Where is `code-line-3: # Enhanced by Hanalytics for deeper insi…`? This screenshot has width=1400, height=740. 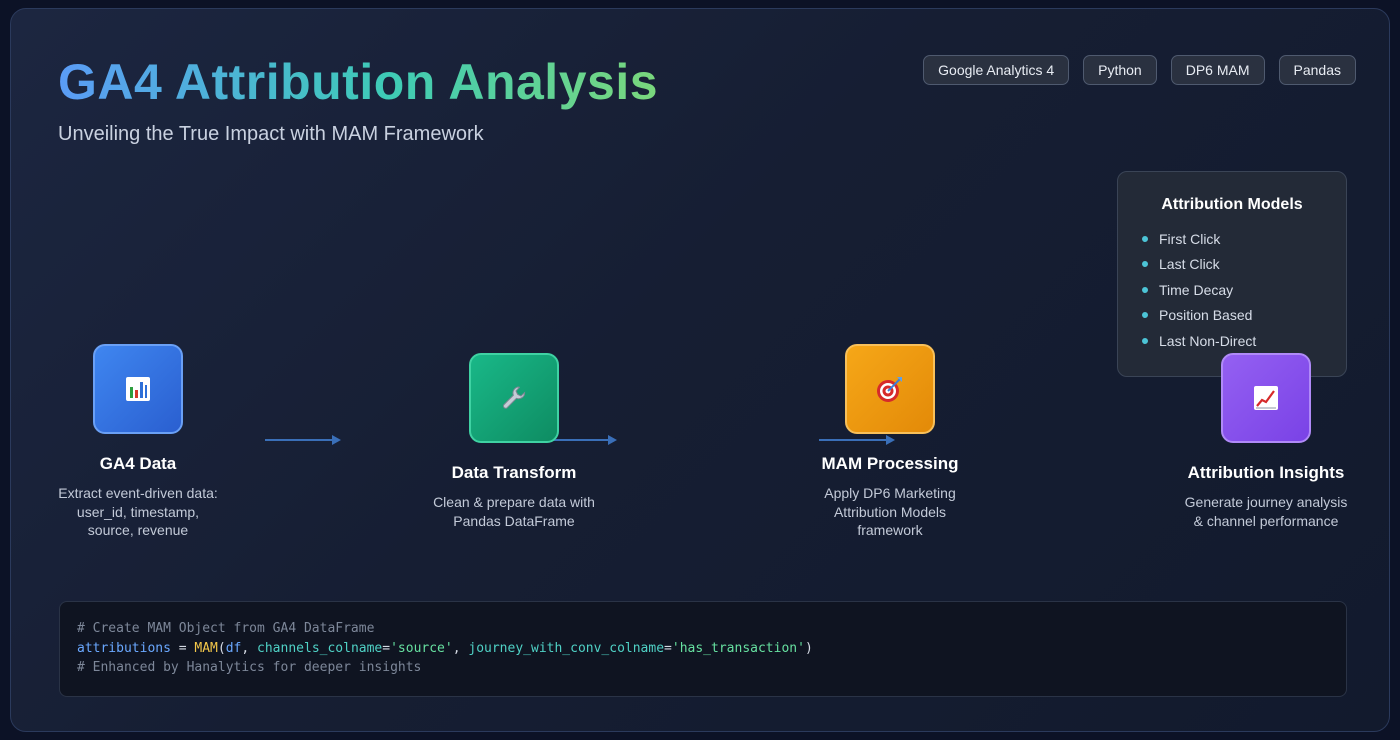 code-line-3: # Enhanced by Hanalytics for deeper insi… is located at coordinates (703, 668).